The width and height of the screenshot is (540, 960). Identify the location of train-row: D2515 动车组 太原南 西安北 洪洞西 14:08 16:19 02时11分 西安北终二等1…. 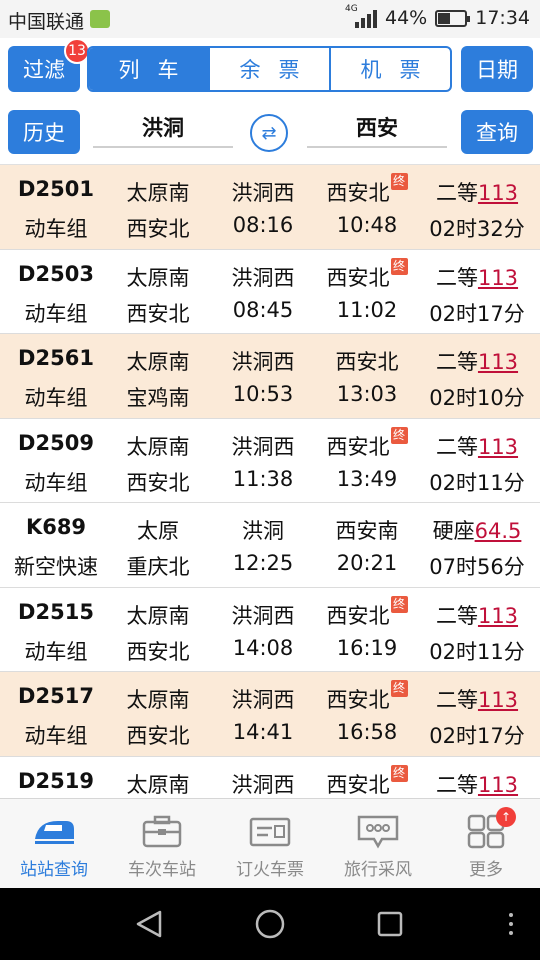
(270, 629).